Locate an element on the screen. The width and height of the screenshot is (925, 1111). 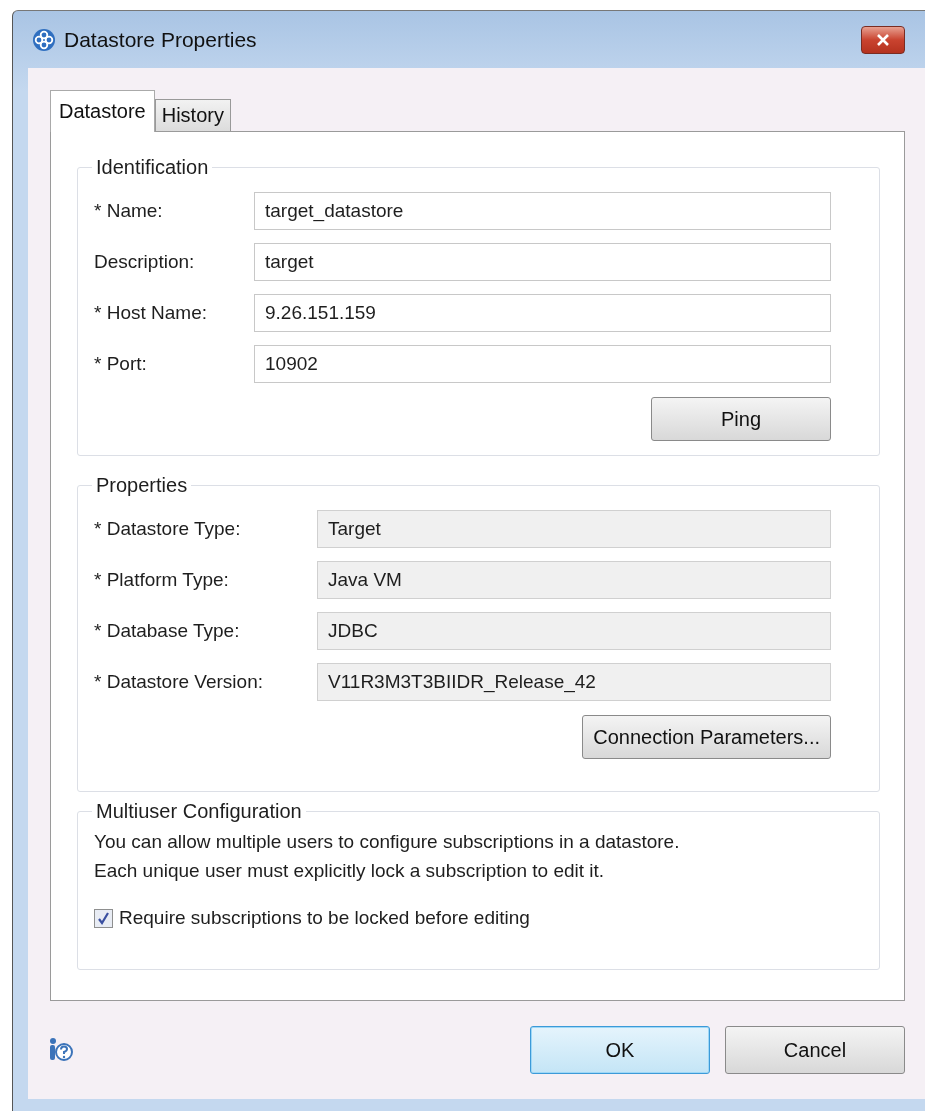
field-label: * Datastore Version: is located at coordinates (179, 681).